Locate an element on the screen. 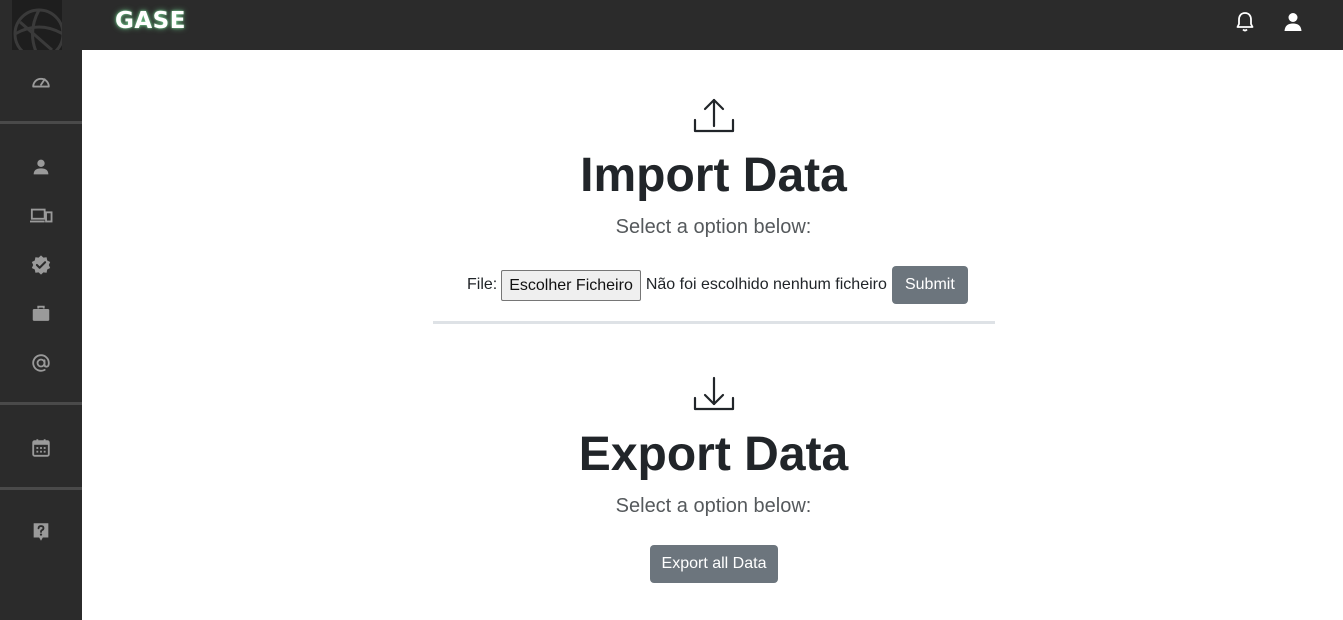 The height and width of the screenshot is (620, 1343). file-label: File: is located at coordinates (482, 284).